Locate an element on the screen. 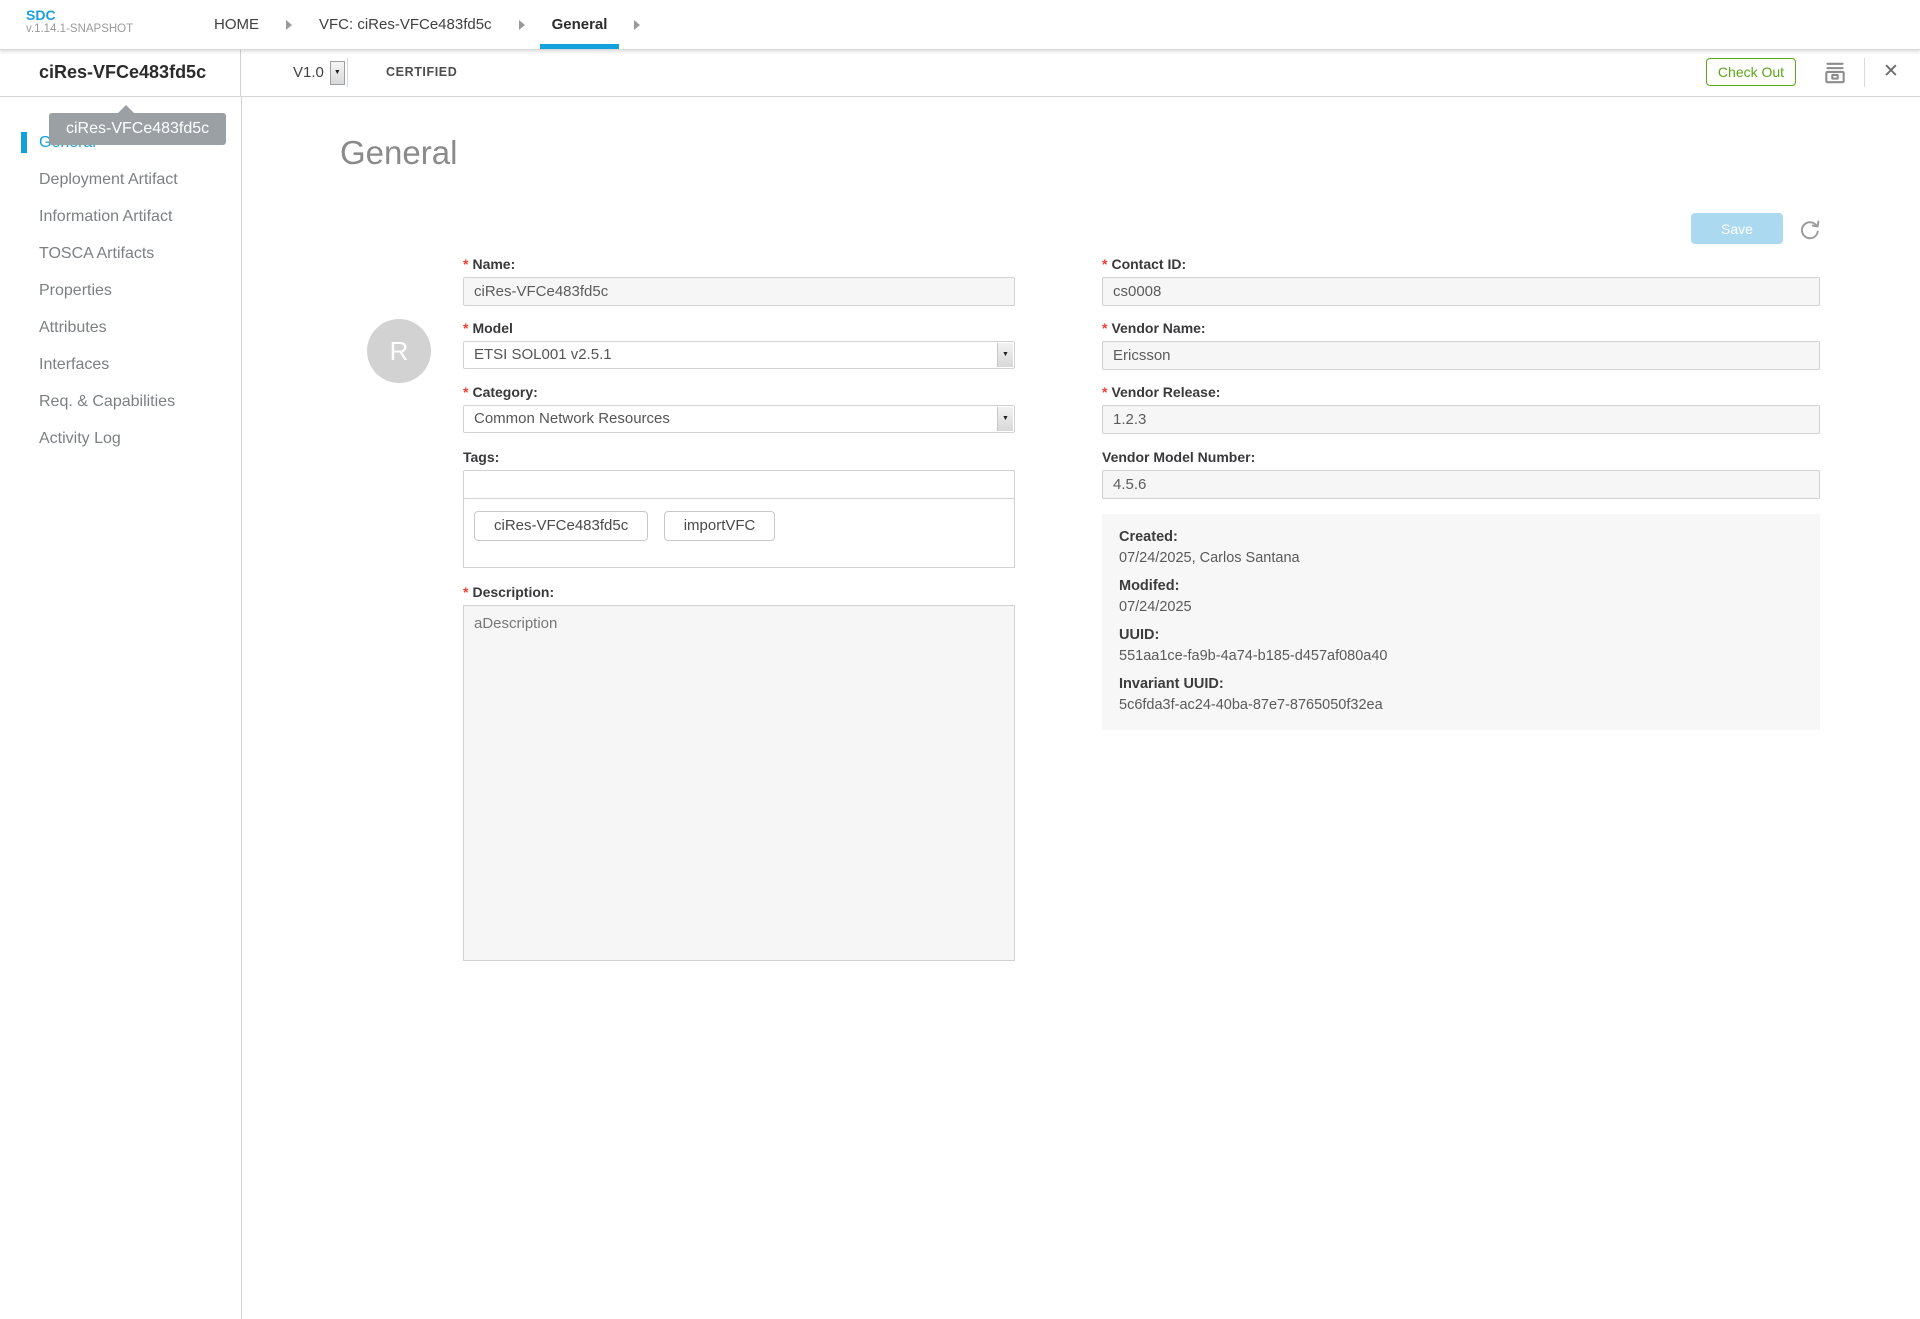 This screenshot has width=1920, height=1319. sidebar-item-activity-log: Activity Log is located at coordinates (120, 438).